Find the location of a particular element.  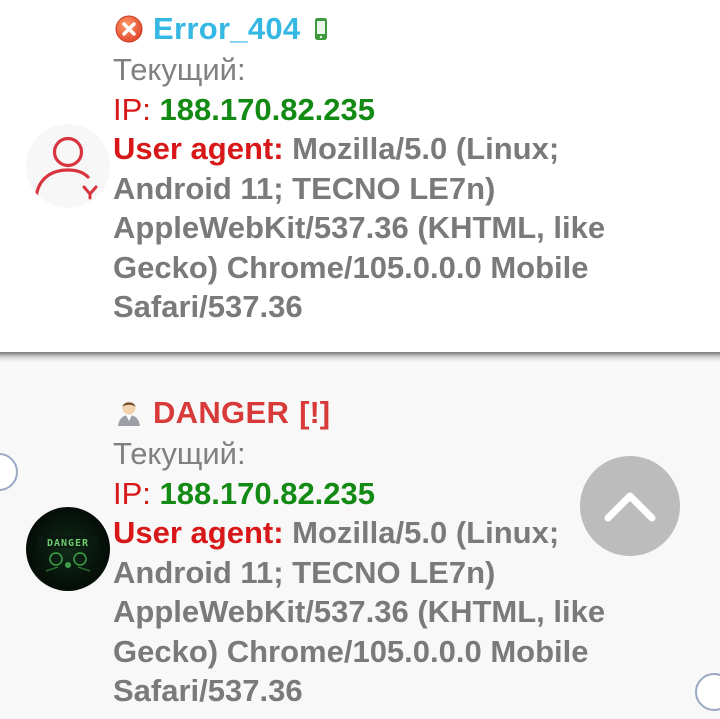

status-label: Текущий: is located at coordinates (179, 69).